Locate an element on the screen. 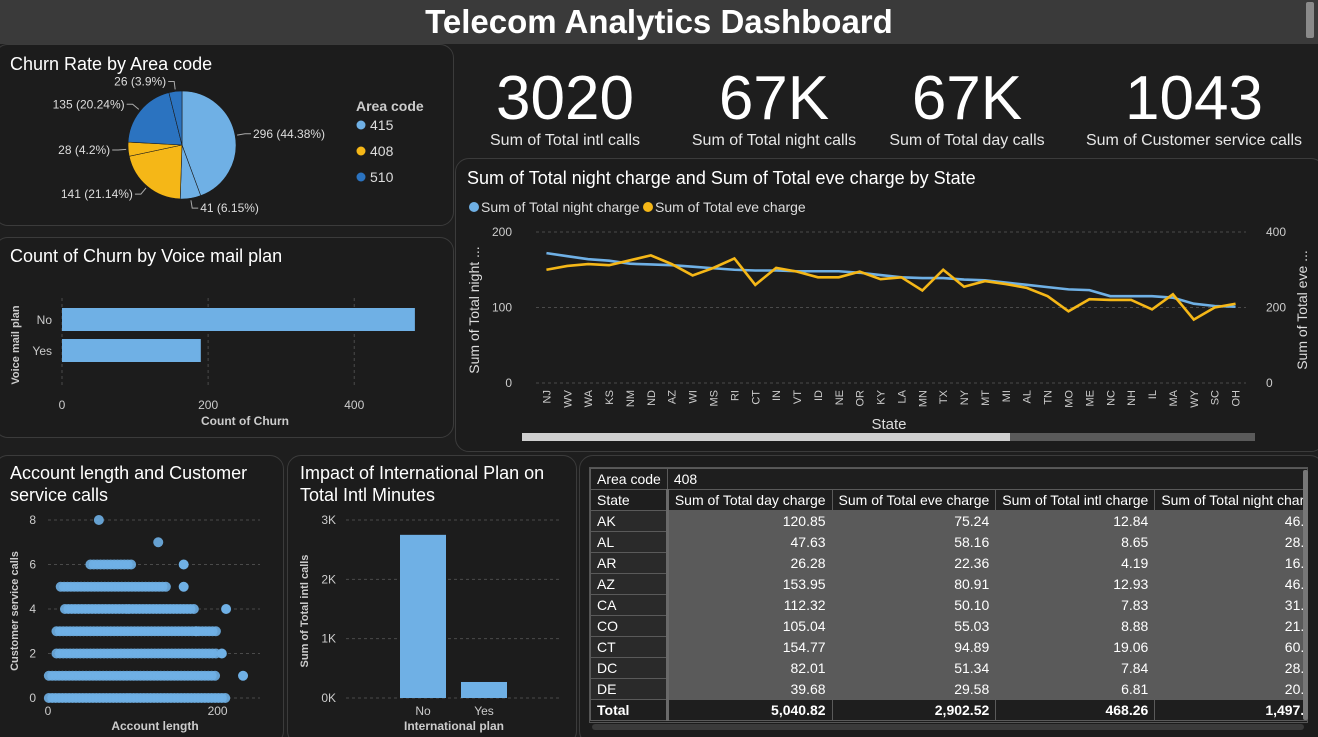  value-cell: 22.36 is located at coordinates (914, 563).